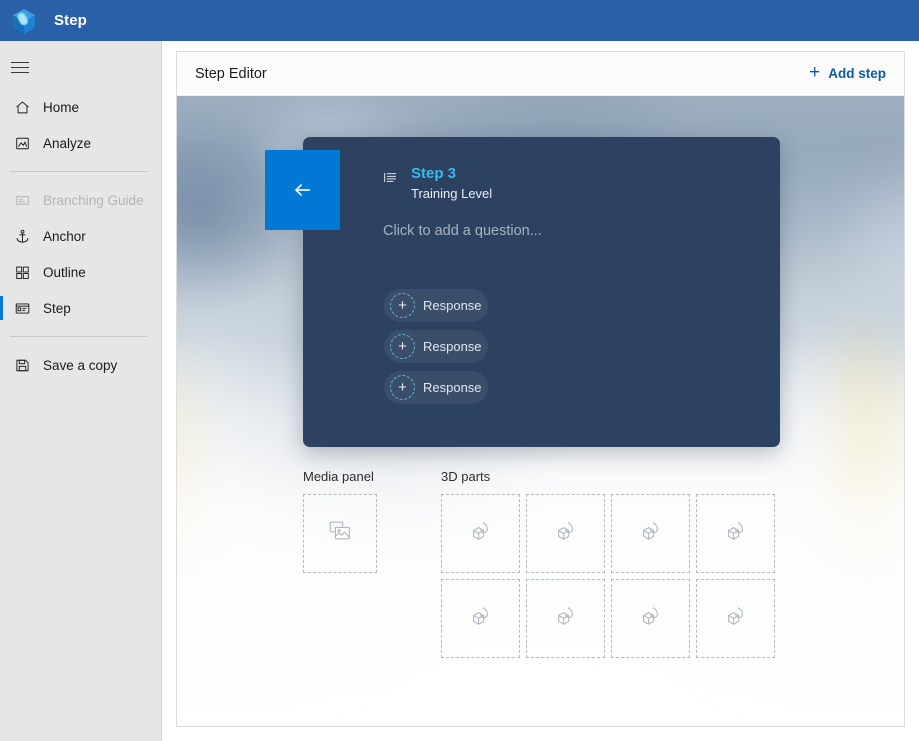  What do you see at coordinates (857, 73) in the screenshot?
I see `add-step-label: Add step` at bounding box center [857, 73].